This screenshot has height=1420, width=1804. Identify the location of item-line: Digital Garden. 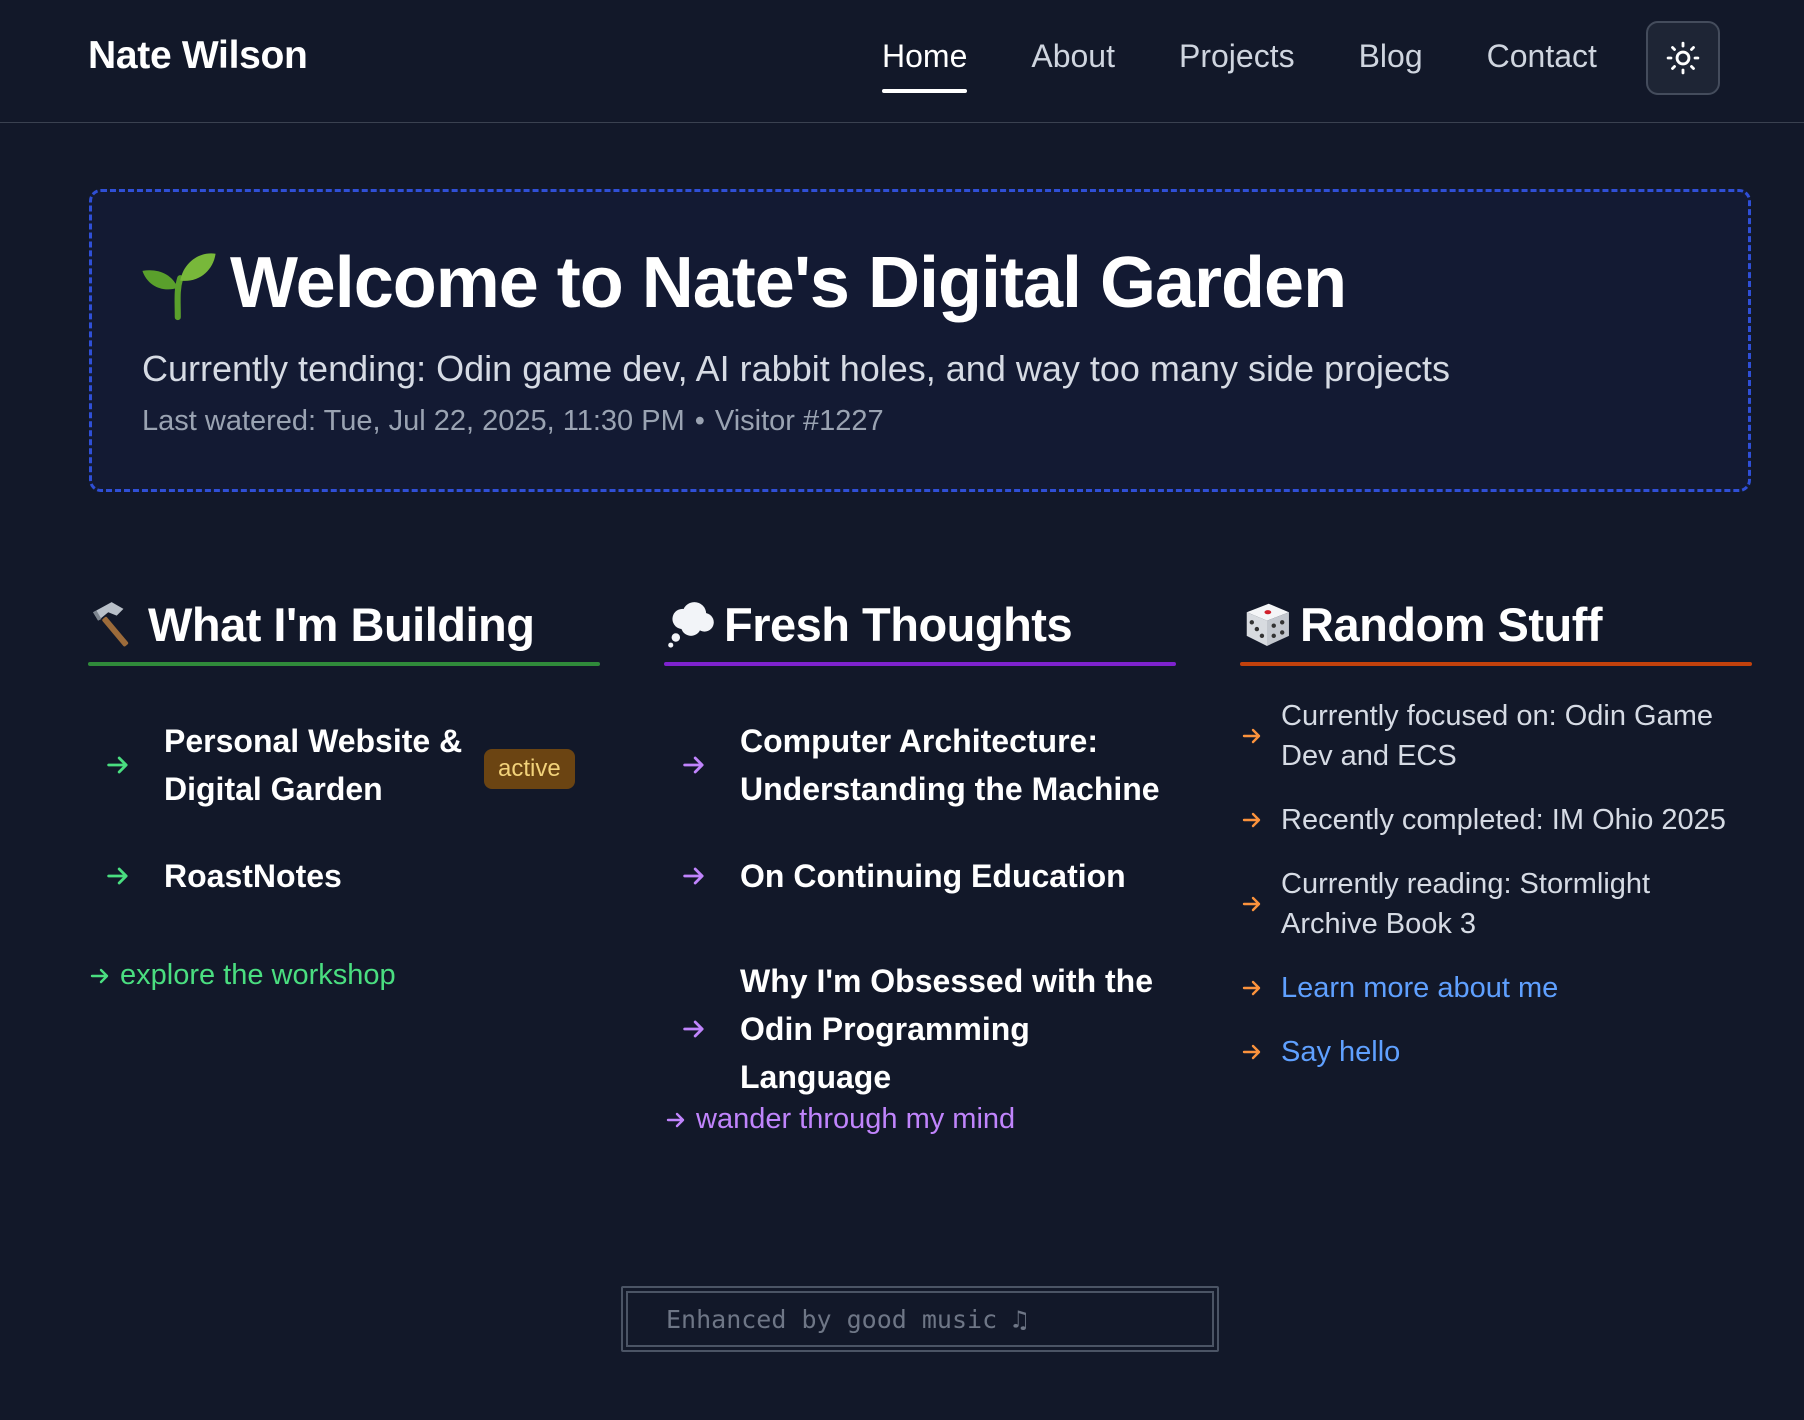
(273, 789).